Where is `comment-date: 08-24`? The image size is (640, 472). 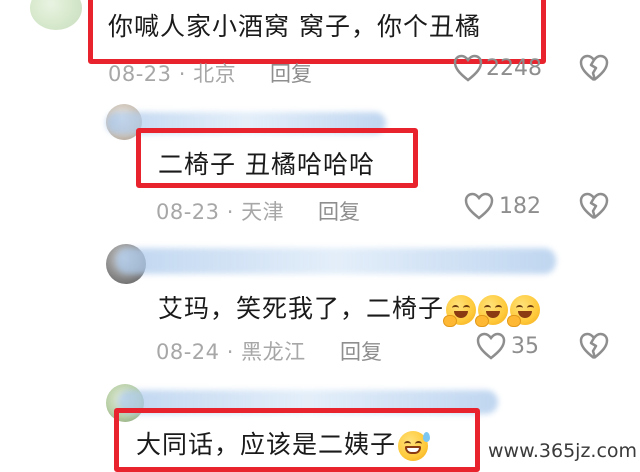 comment-date: 08-24 is located at coordinates (188, 352).